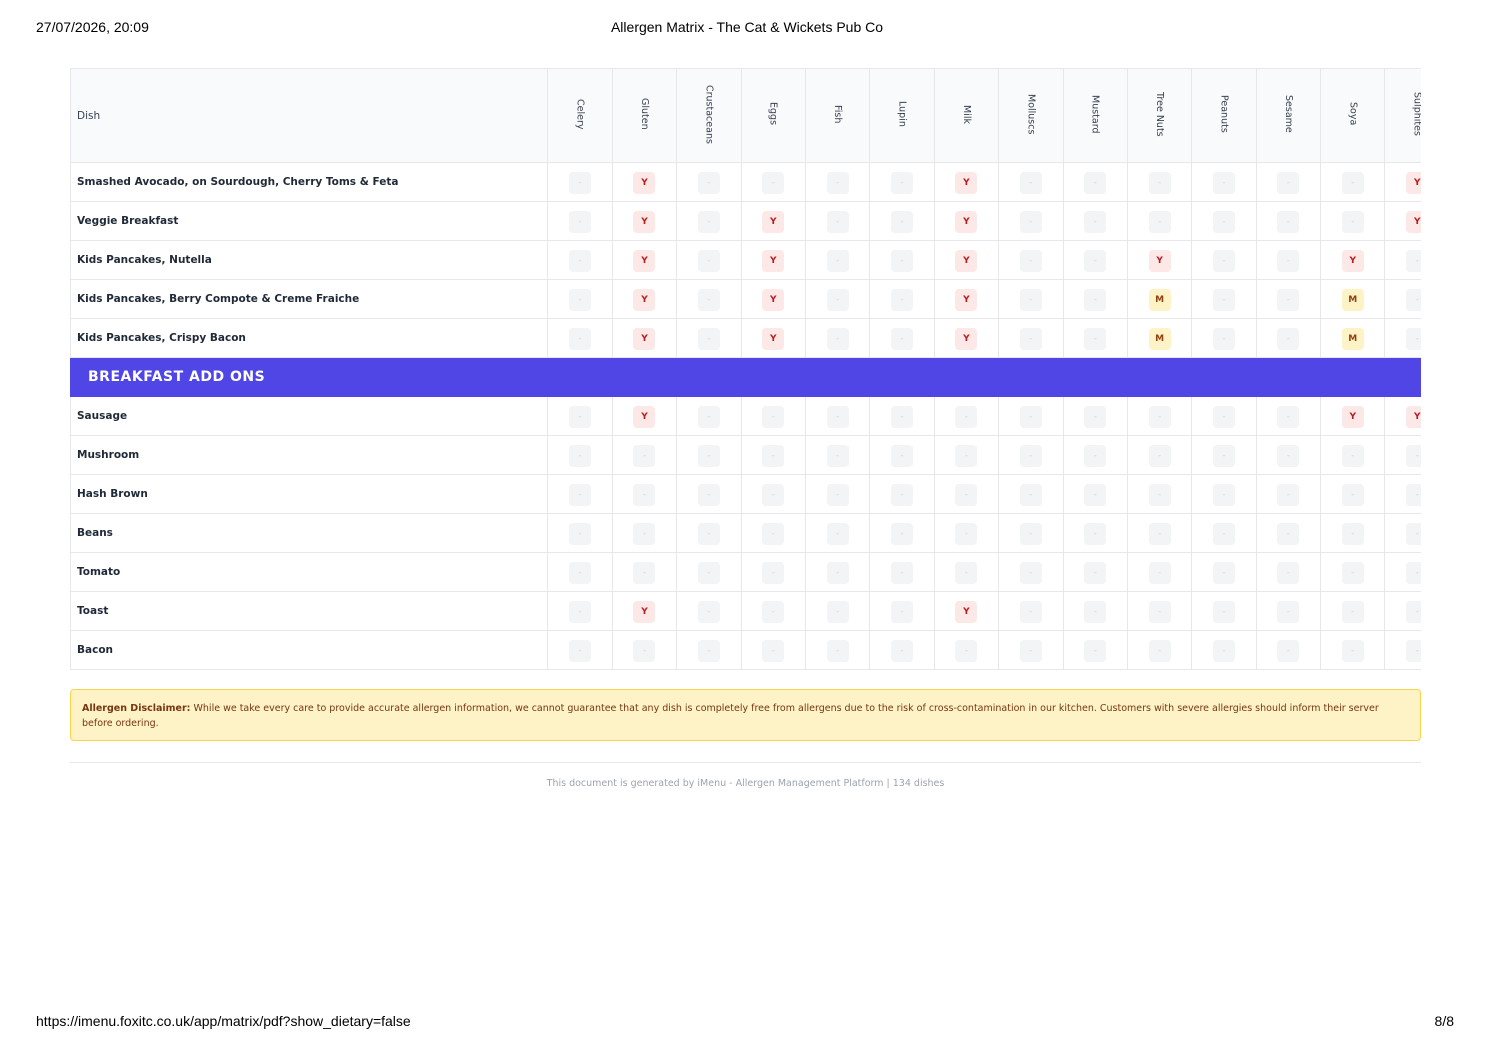 The image size is (1494, 1050). I want to click on dish-name: Sausage, so click(309, 416).